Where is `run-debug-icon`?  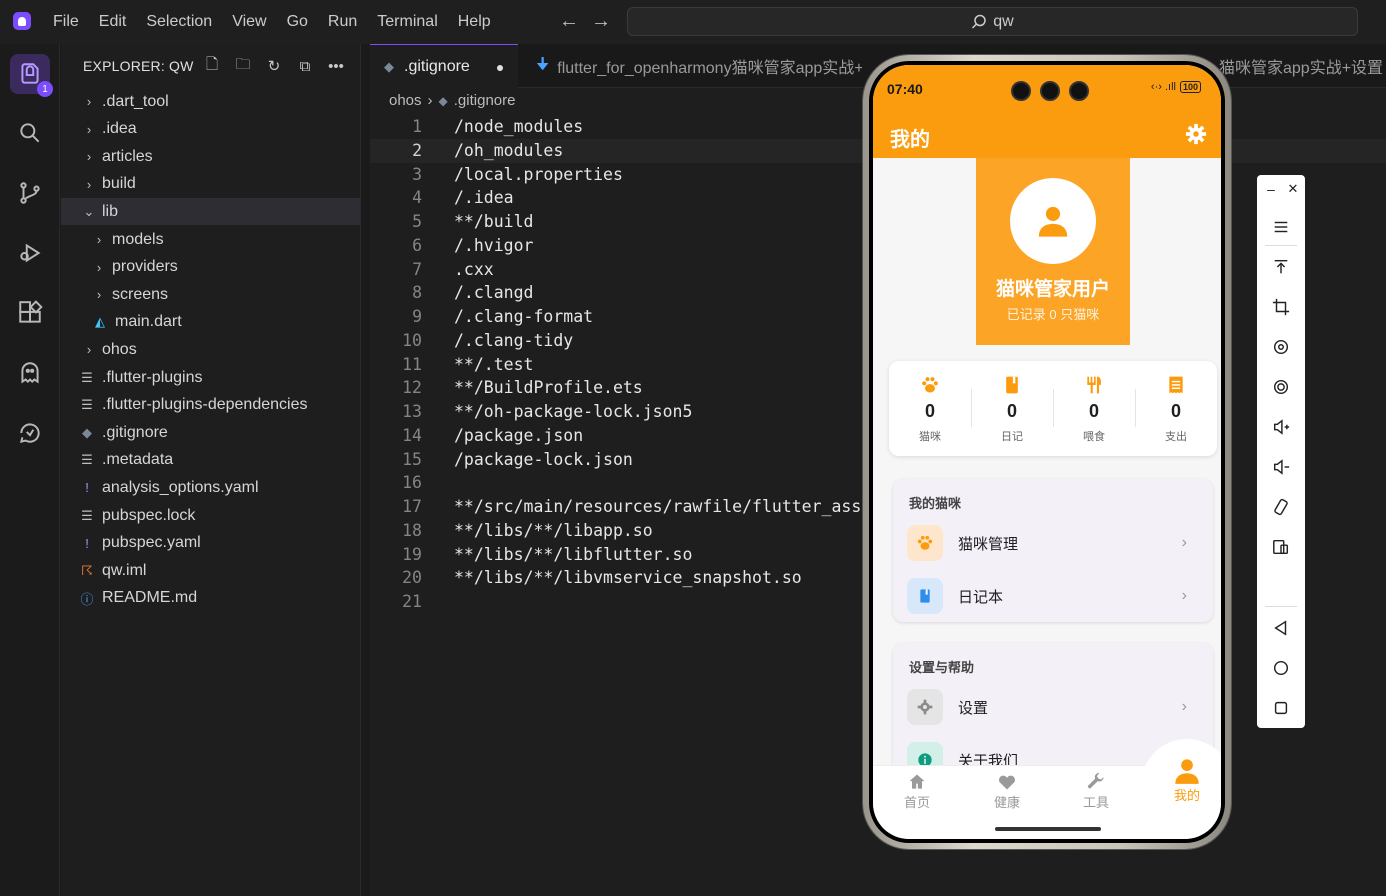 run-debug-icon is located at coordinates (30, 253).